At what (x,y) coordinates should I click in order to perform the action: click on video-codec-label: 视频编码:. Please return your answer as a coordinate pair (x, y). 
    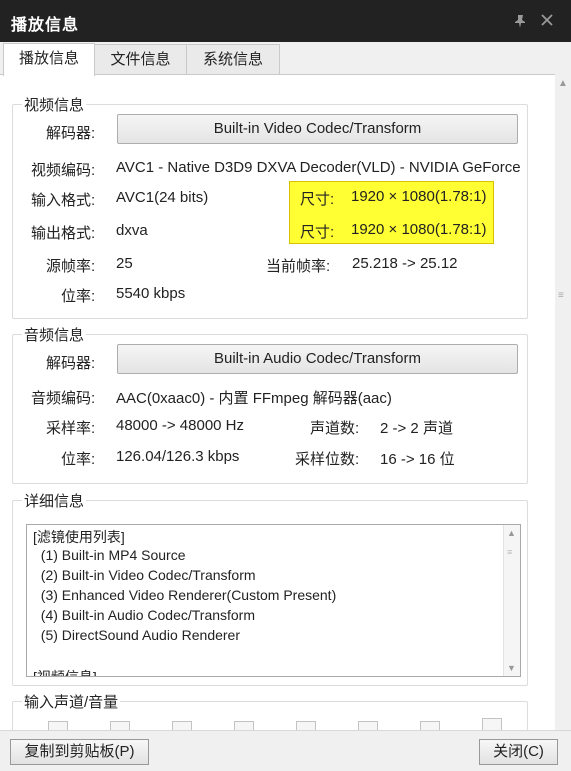
    Looking at the image, I should click on (63, 170).